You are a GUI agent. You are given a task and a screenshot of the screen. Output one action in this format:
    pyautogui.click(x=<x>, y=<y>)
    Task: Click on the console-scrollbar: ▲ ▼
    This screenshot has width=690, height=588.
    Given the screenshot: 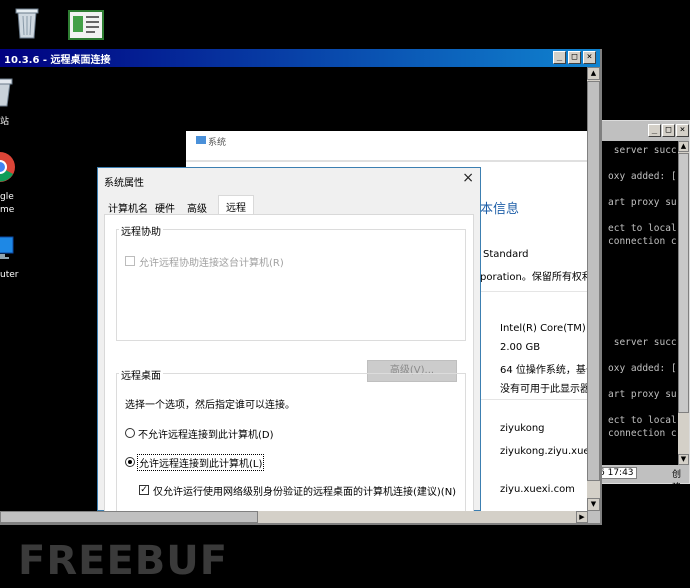 What is the action you would take?
    pyautogui.click(x=683, y=303)
    